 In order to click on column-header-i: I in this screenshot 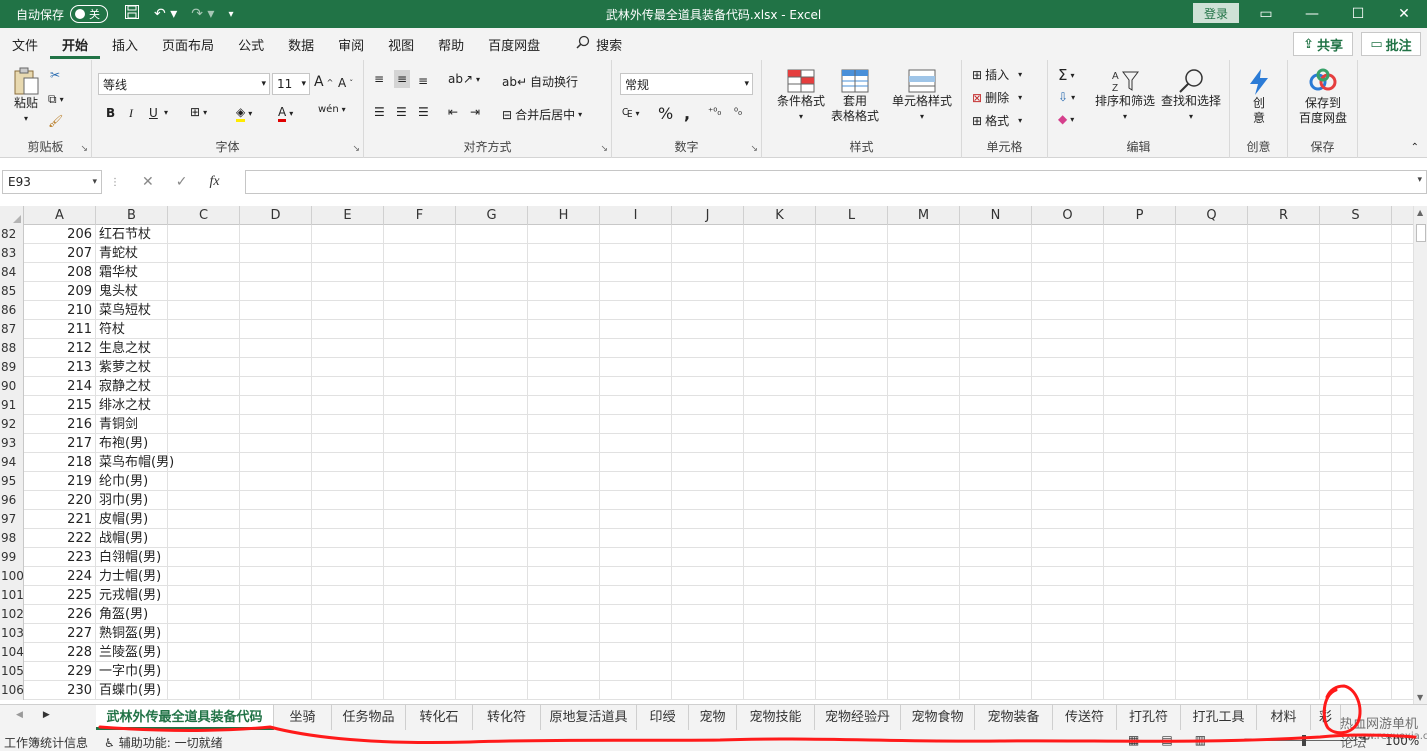, I will do `click(636, 215)`.